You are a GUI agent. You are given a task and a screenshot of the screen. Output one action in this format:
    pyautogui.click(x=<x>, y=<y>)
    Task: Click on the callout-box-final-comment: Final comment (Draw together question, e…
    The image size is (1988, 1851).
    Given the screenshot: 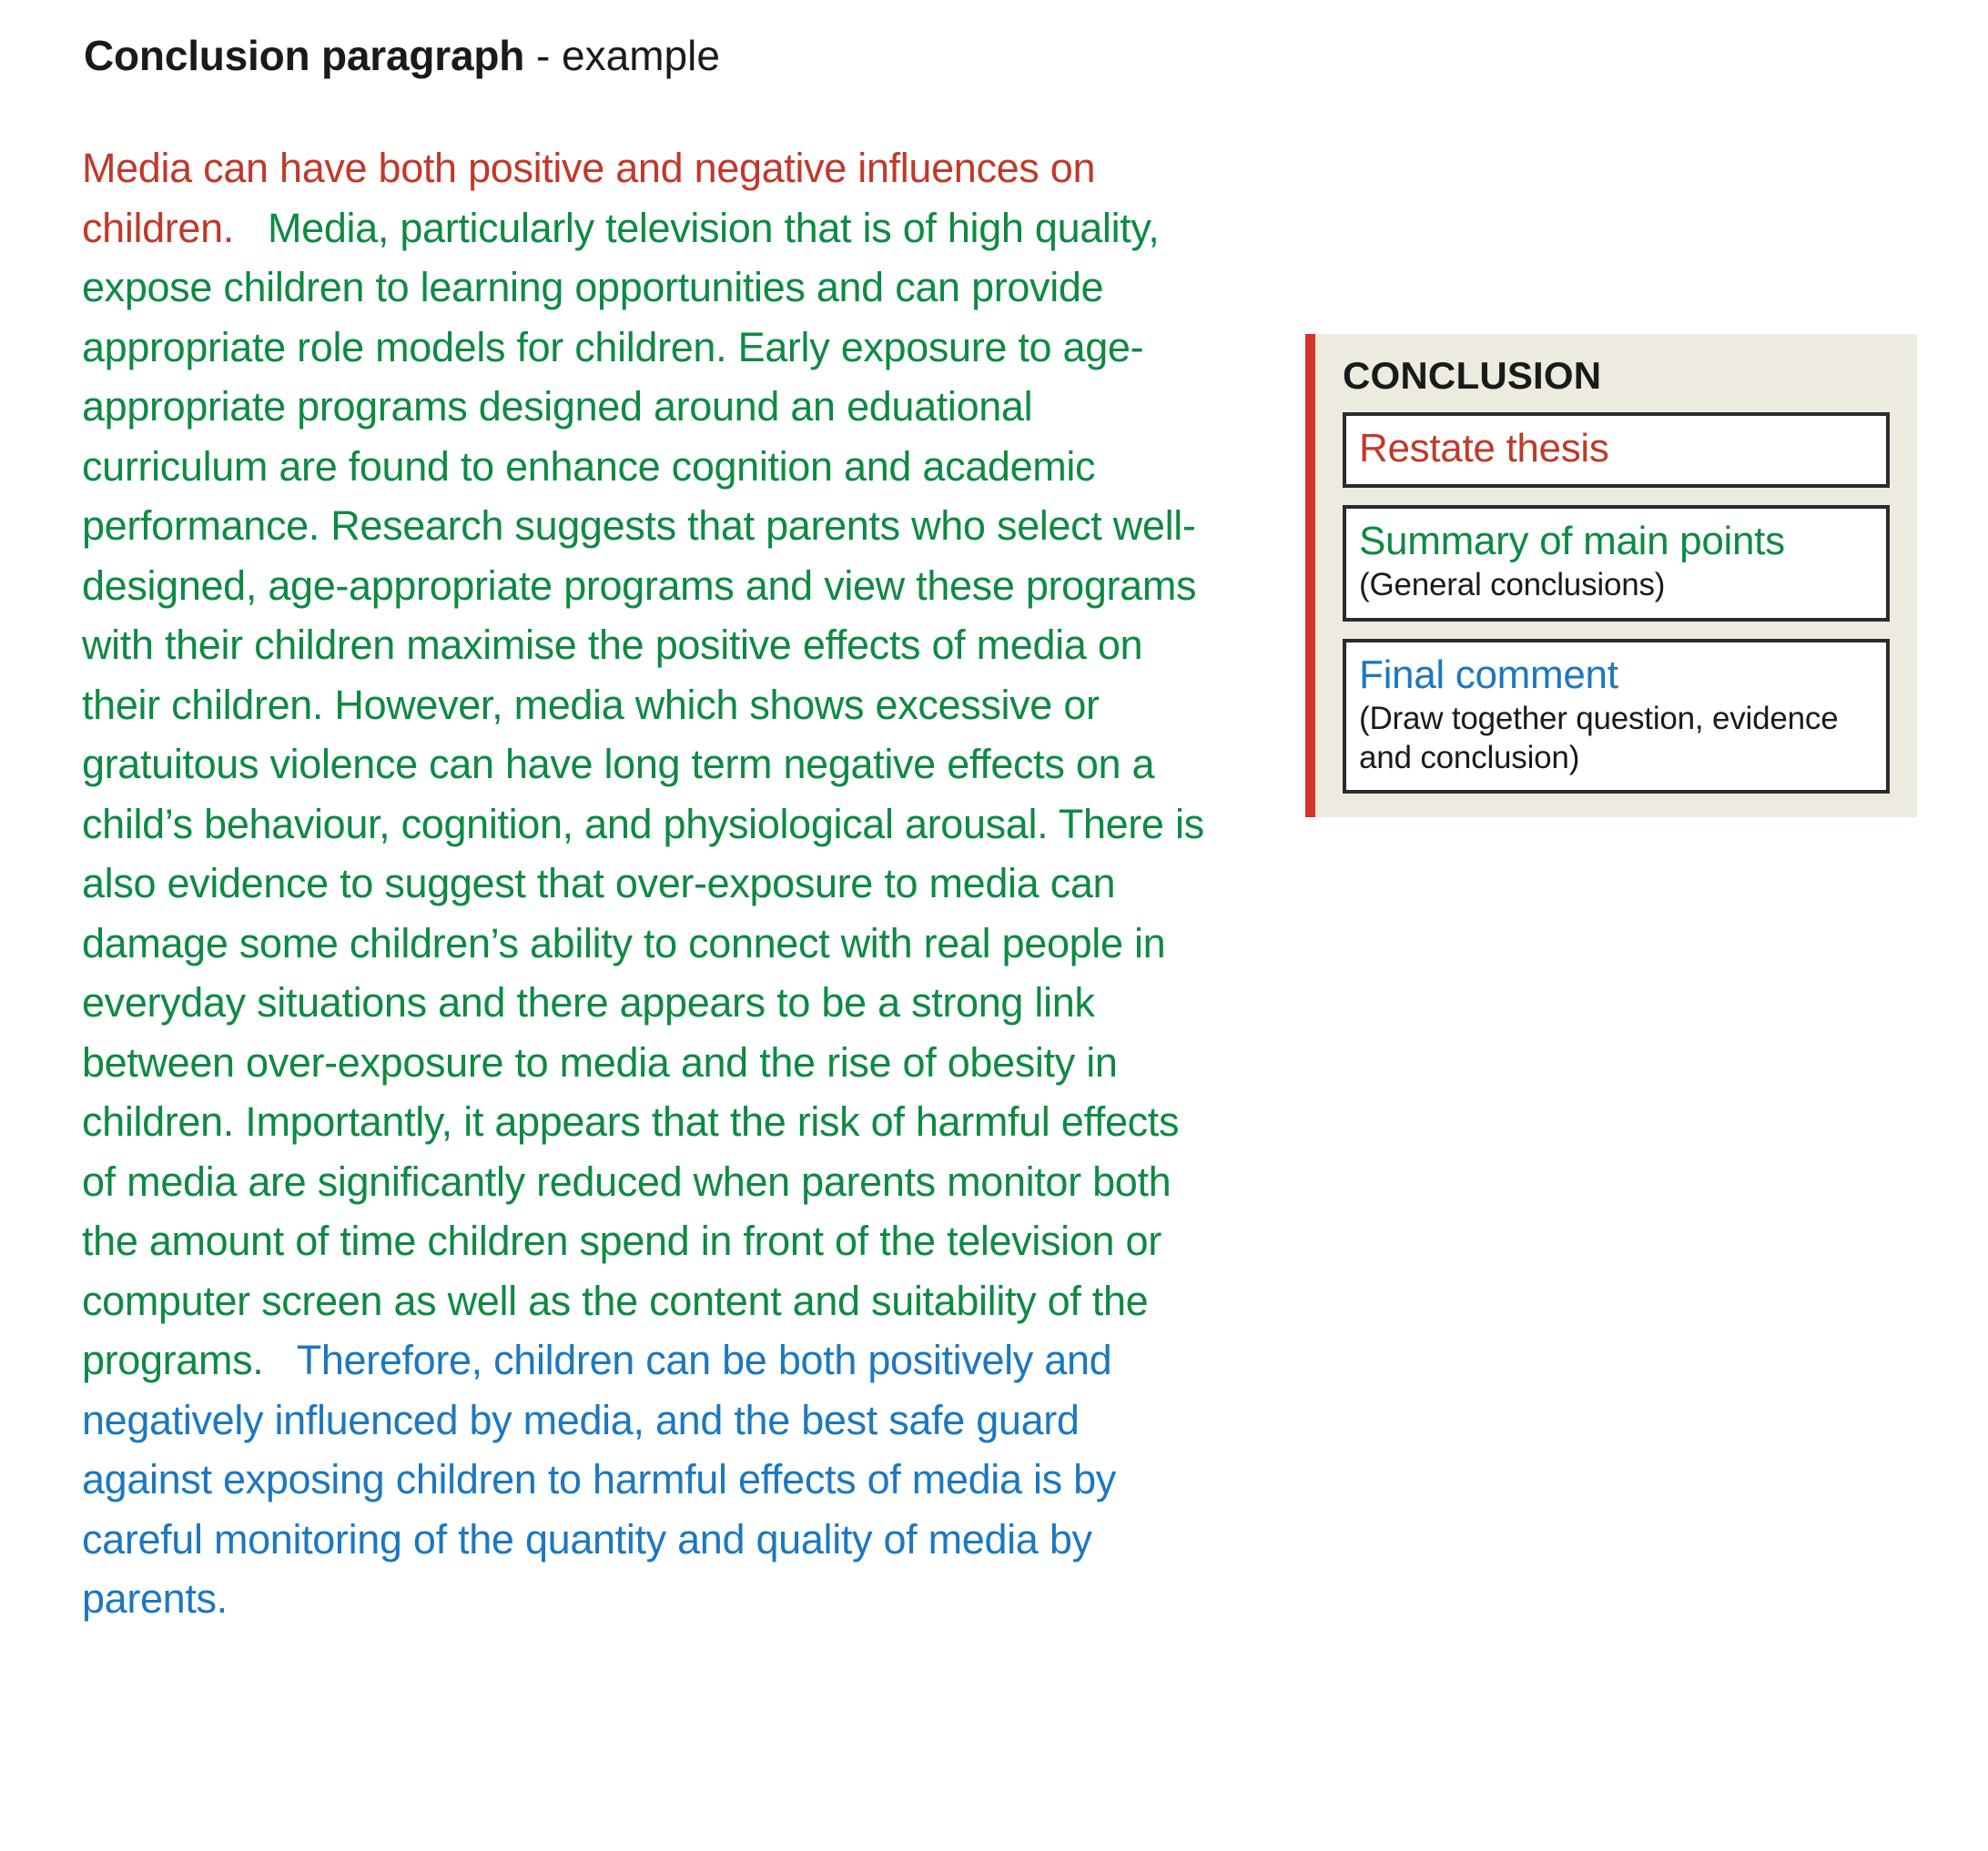 What is the action you would take?
    pyautogui.click(x=1616, y=716)
    